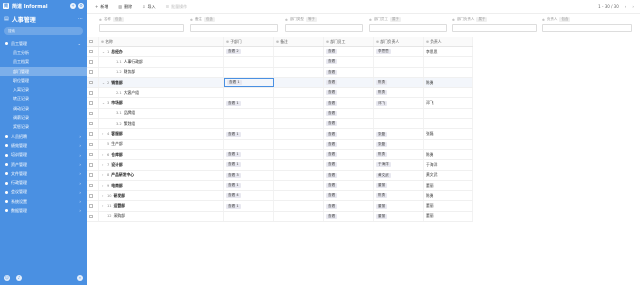 The width and height of the screenshot is (640, 285). What do you see at coordinates (43, 62) in the screenshot?
I see `sidebar-item: 员工档案` at bounding box center [43, 62].